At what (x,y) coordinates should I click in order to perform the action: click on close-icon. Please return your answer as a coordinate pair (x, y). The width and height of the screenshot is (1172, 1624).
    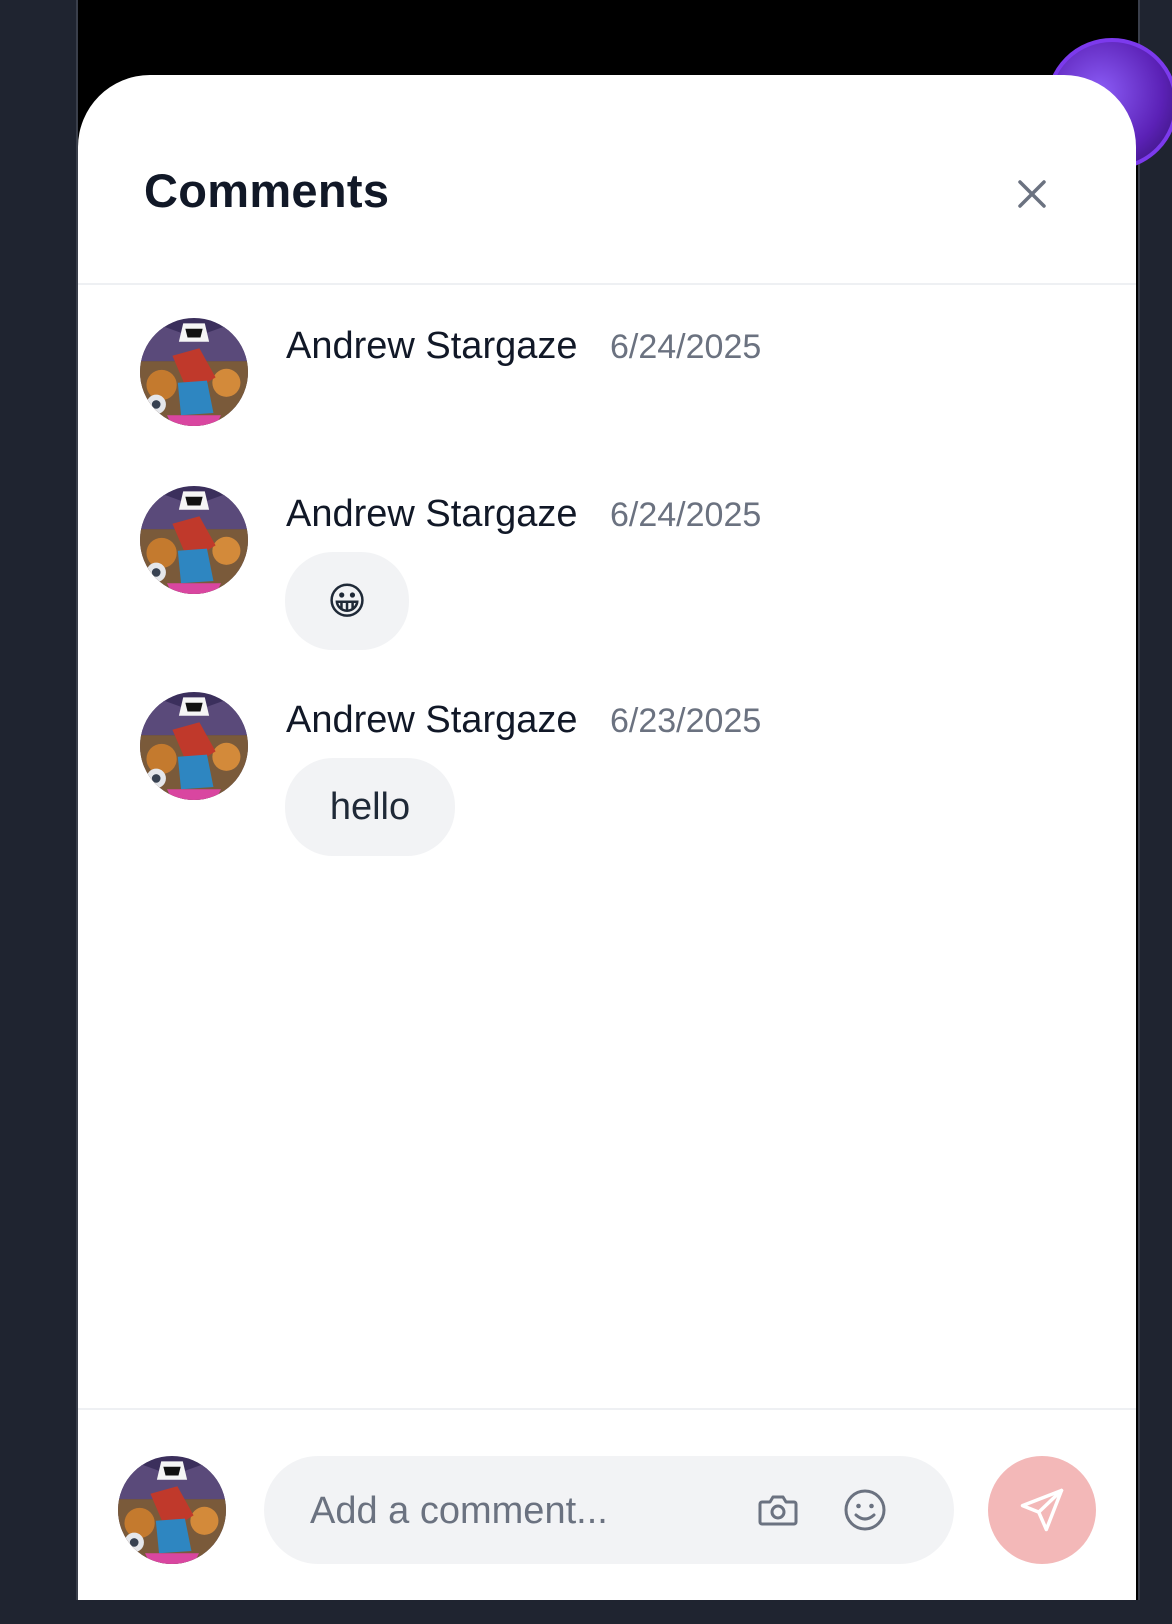
    Looking at the image, I should click on (1032, 194).